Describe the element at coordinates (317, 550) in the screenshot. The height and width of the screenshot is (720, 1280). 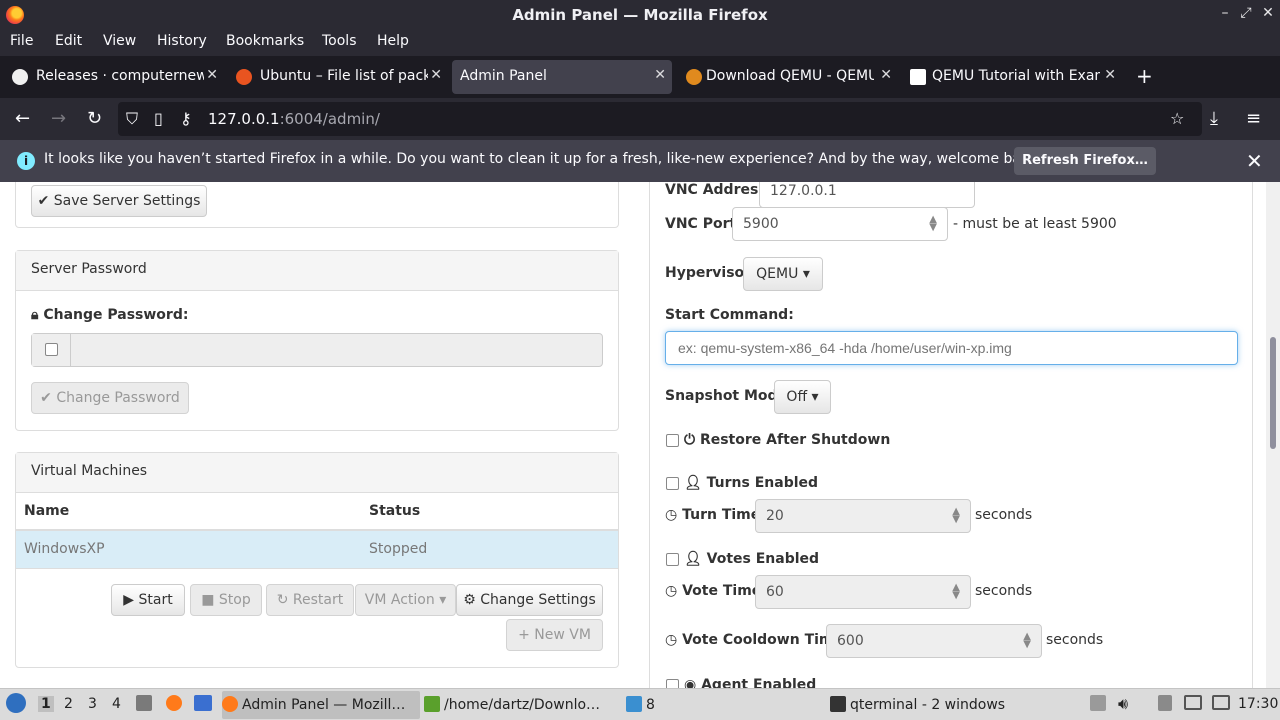
I see `table-row: WindowsXP Stopped` at that location.